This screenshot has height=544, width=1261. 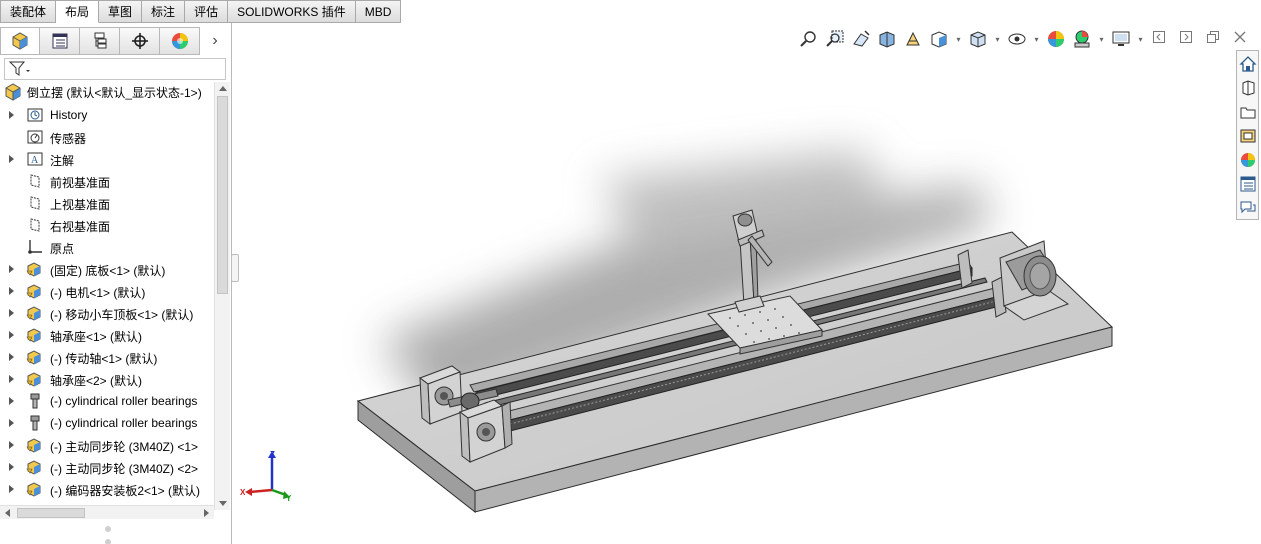 I want to click on tab-sketch: 草图, so click(x=121, y=11).